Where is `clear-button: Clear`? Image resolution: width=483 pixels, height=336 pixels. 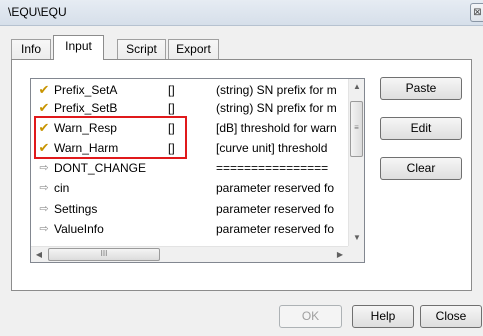
clear-button: Clear is located at coordinates (421, 168).